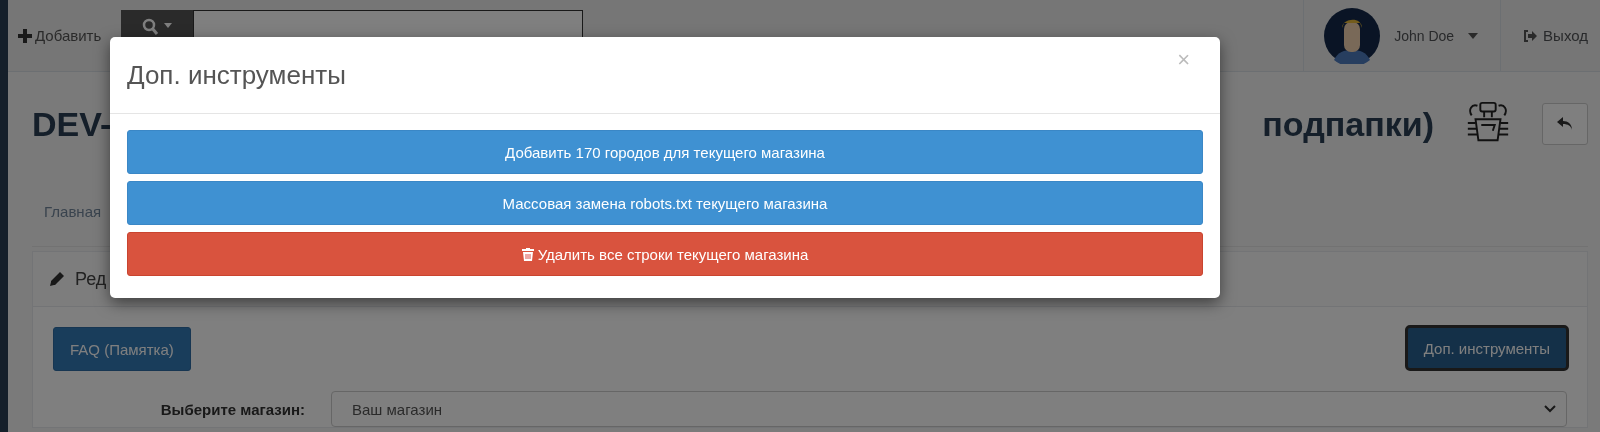  Describe the element at coordinates (57, 279) in the screenshot. I see `pencil-icon` at that location.